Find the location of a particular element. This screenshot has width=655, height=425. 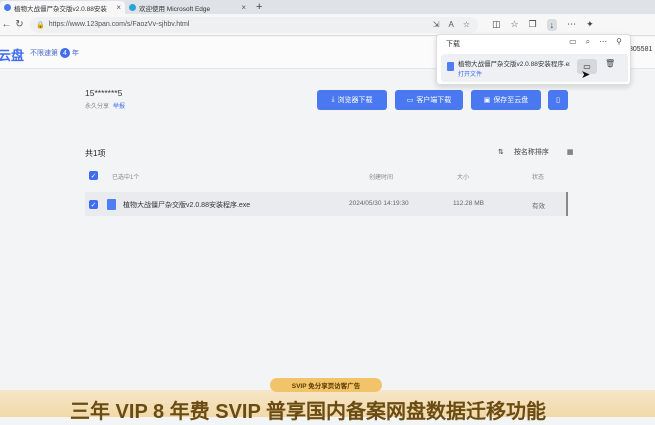

pin-icon: ⚲ is located at coordinates (619, 42).